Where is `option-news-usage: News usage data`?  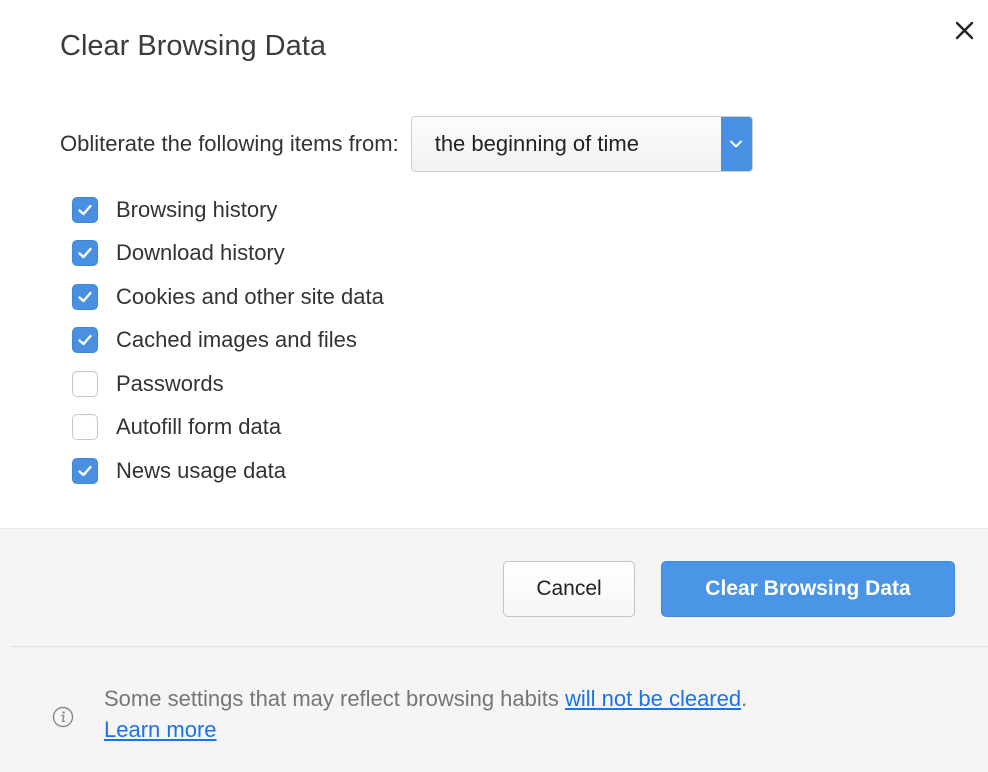
option-news-usage: News usage data is located at coordinates (228, 471).